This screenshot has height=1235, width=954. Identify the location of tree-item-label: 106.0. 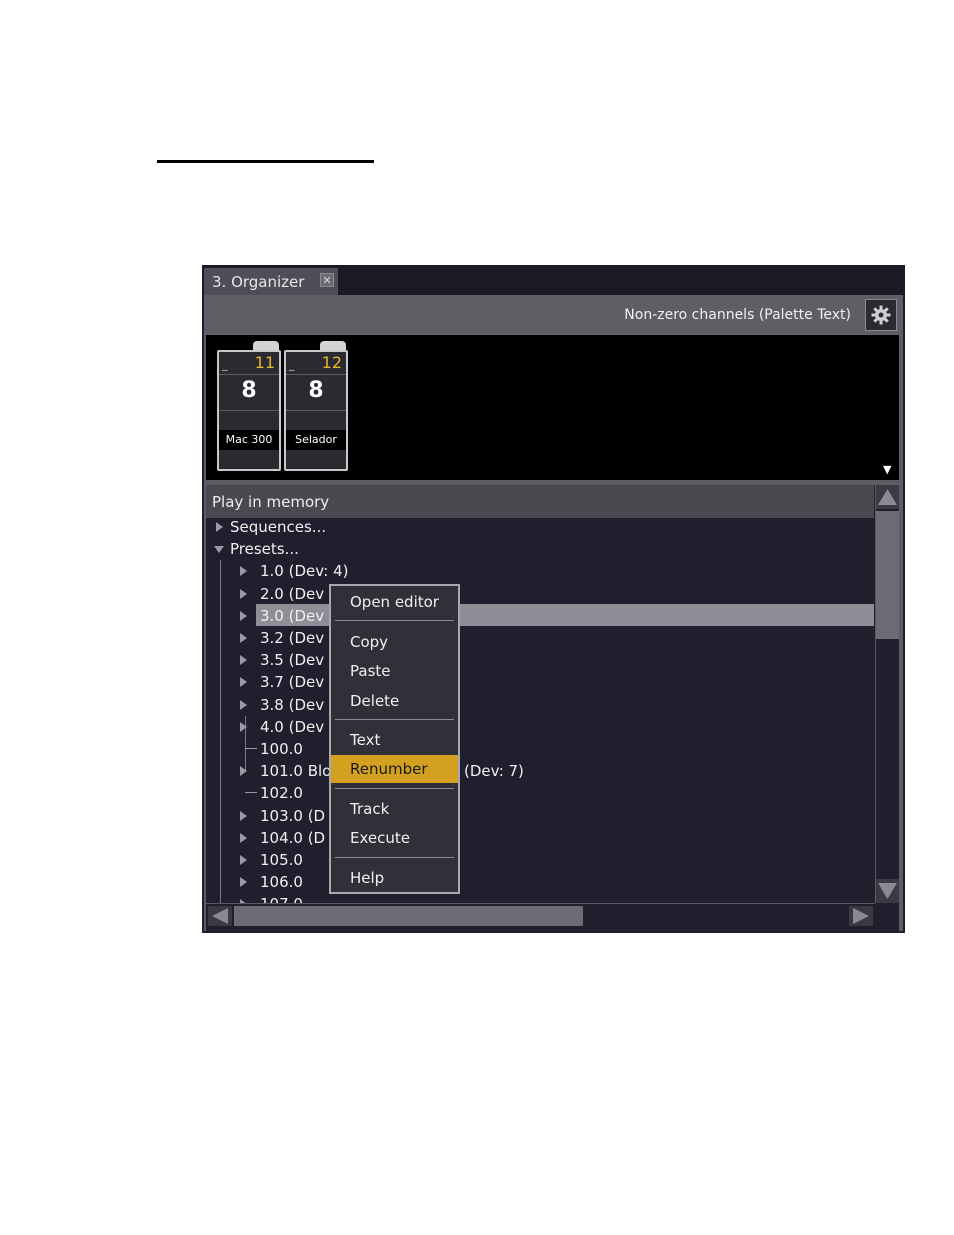
(281, 882).